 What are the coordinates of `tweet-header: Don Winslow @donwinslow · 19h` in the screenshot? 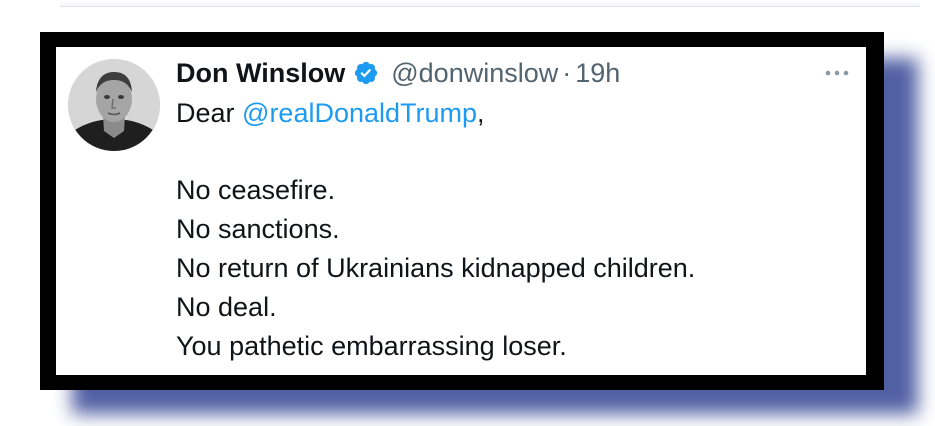 It's located at (398, 73).